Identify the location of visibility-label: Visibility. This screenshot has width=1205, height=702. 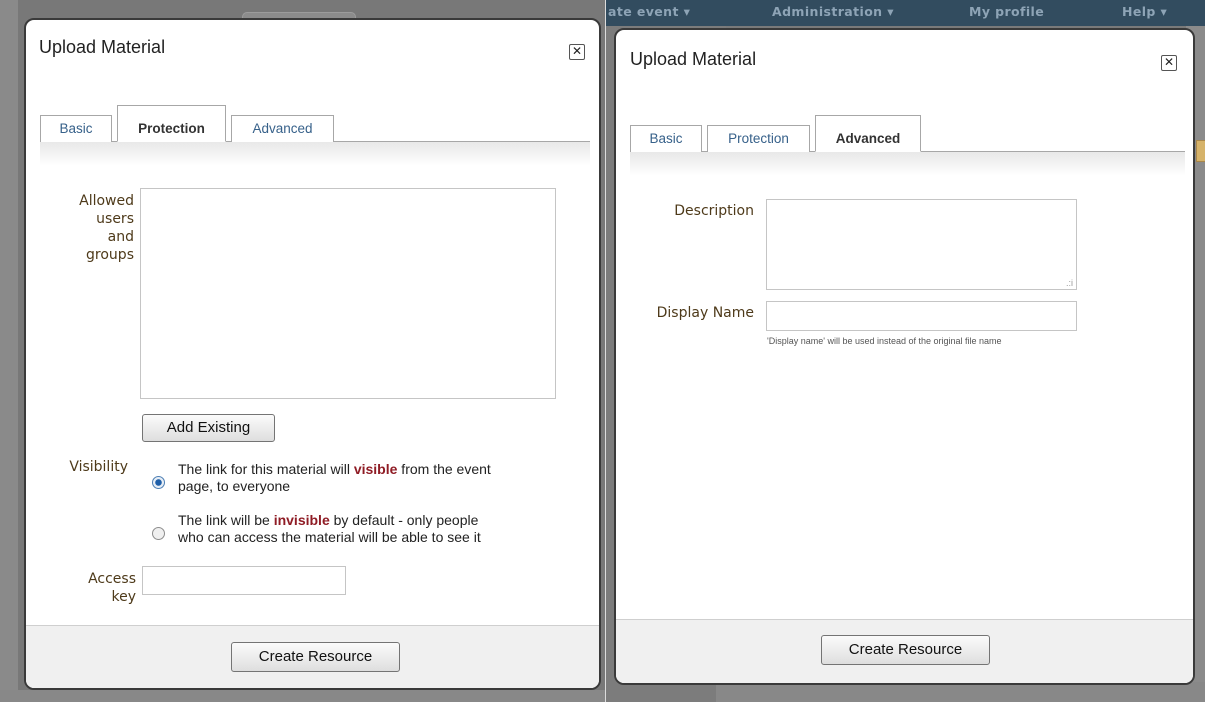
(98, 467).